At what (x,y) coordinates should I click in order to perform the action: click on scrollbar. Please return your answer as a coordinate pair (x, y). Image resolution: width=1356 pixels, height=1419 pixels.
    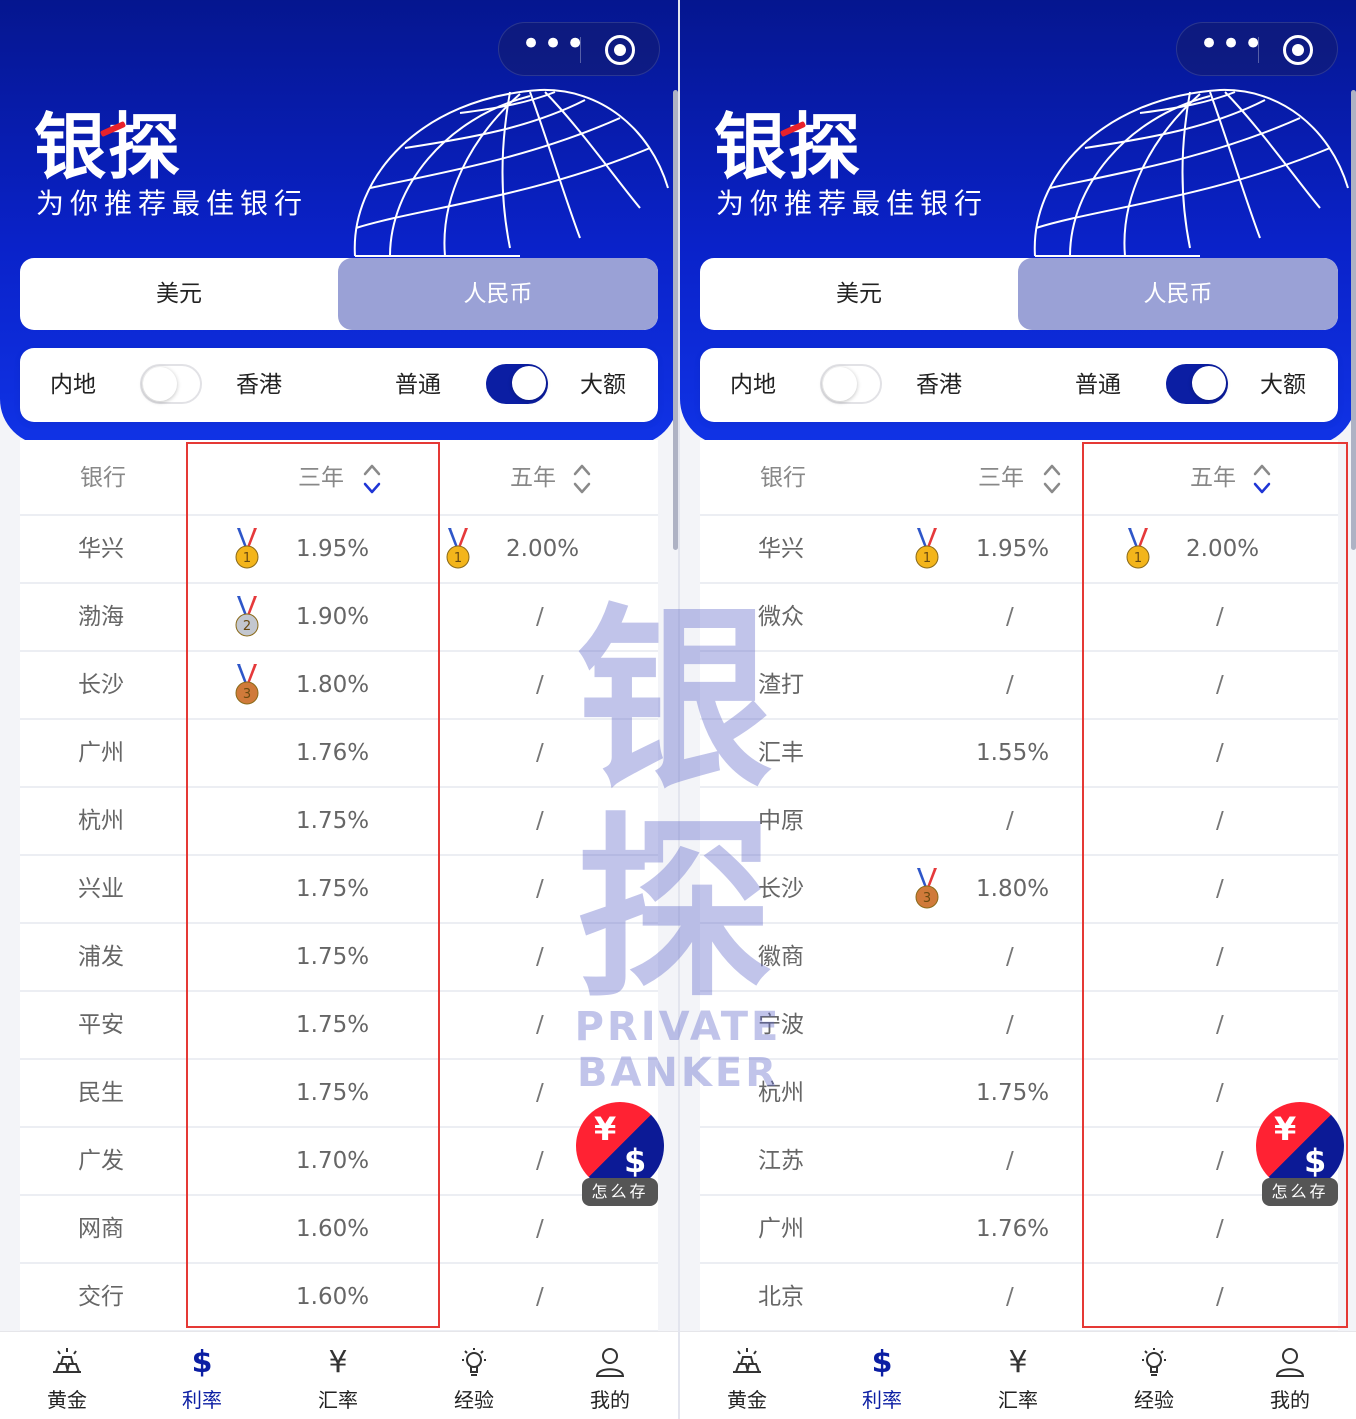
    Looking at the image, I should click on (1353, 320).